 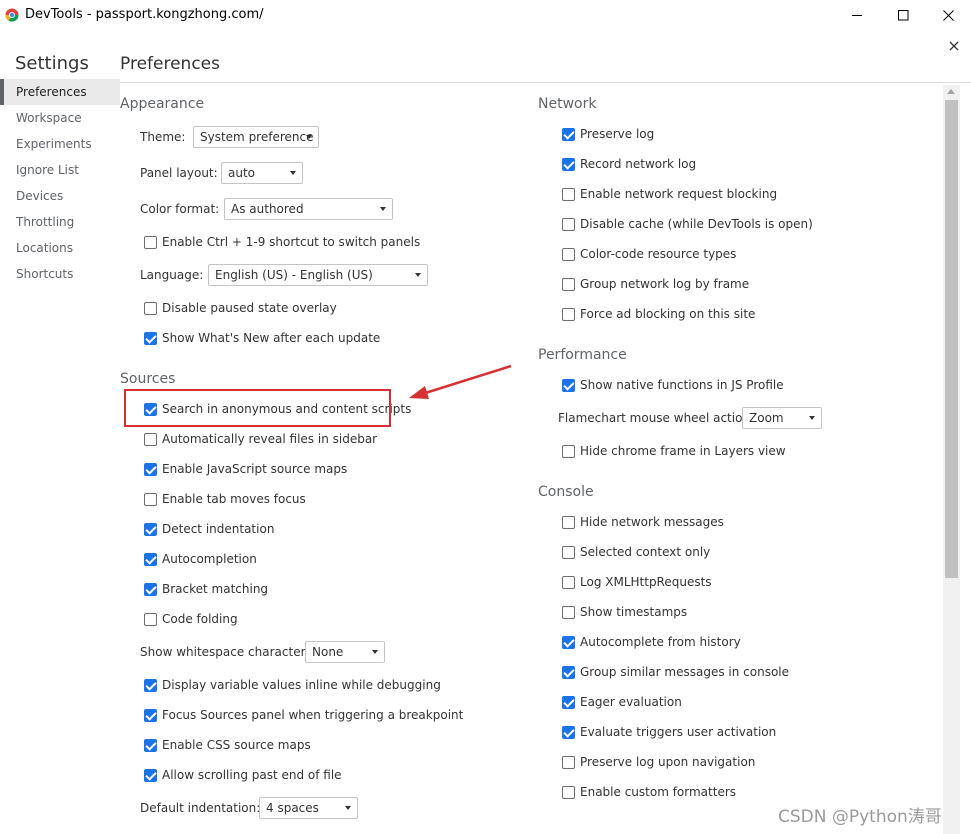 I want to click on sources-label-4: Detect indentation, so click(x=218, y=529).